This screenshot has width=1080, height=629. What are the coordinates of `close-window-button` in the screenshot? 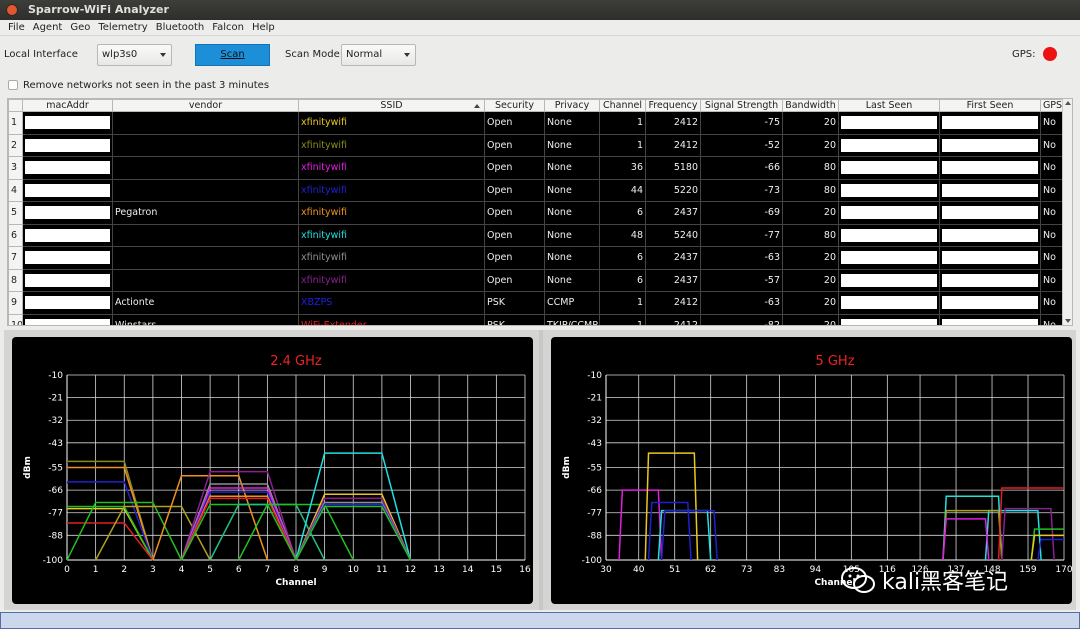 It's located at (12, 10).